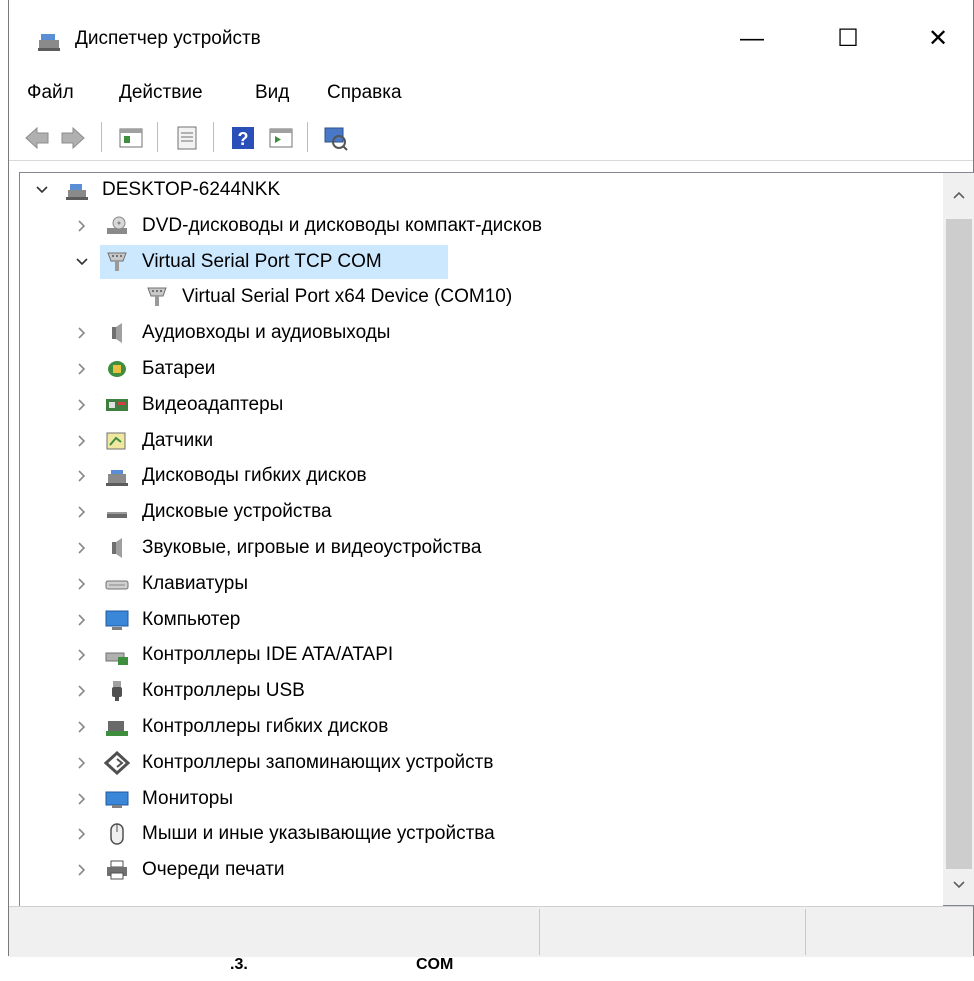 This screenshot has width=974, height=981. Describe the element at coordinates (117, 515) in the screenshot. I see `disk-drive-icon` at that location.